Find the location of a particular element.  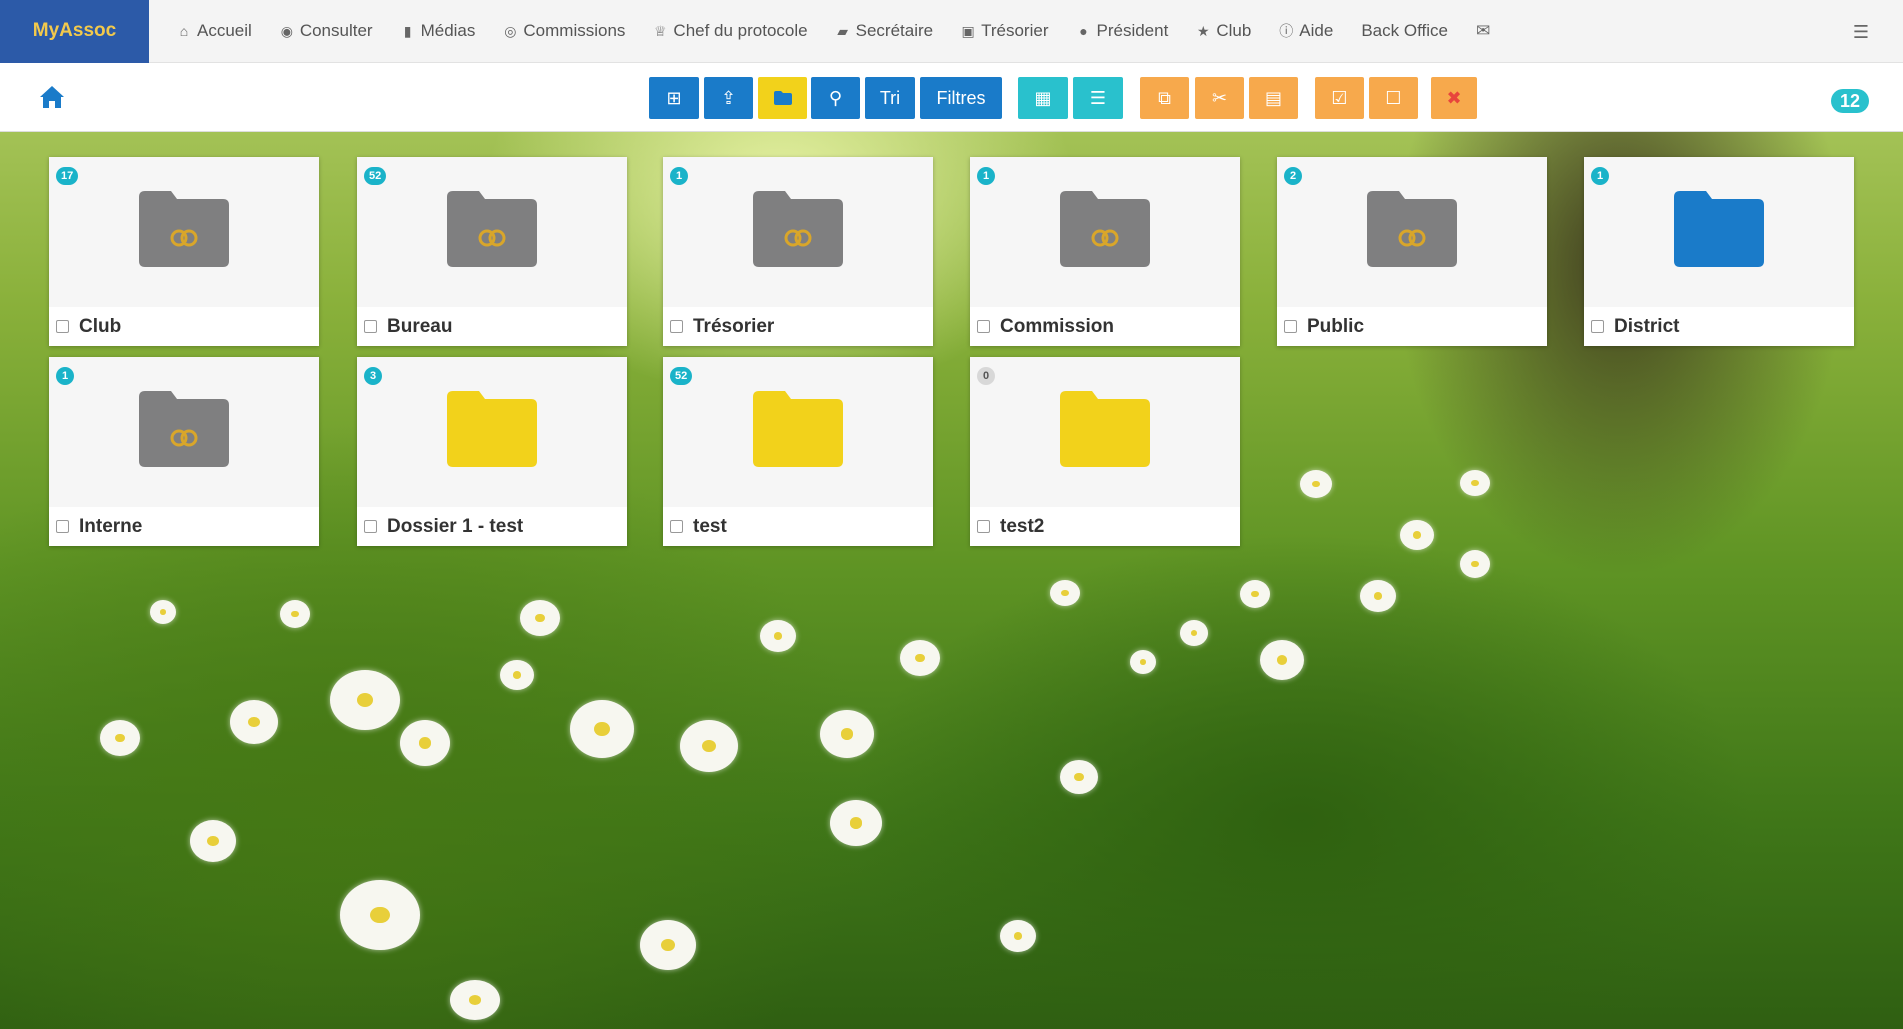

folder-name: Commission is located at coordinates (1057, 326).